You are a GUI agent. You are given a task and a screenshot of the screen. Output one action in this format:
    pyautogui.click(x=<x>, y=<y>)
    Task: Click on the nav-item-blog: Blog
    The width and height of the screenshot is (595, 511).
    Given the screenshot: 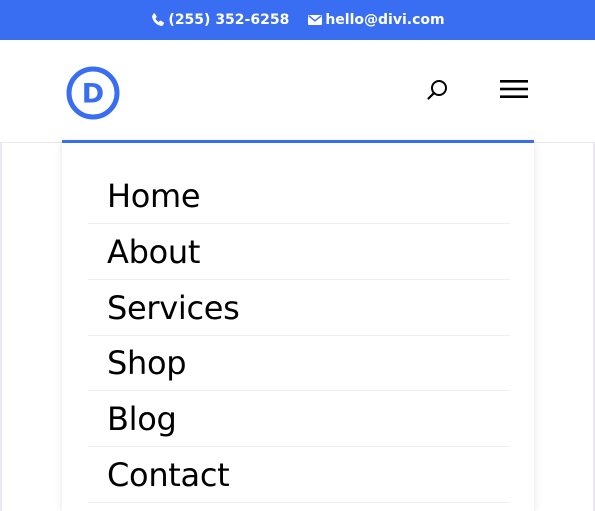 What is the action you would take?
    pyautogui.click(x=299, y=420)
    